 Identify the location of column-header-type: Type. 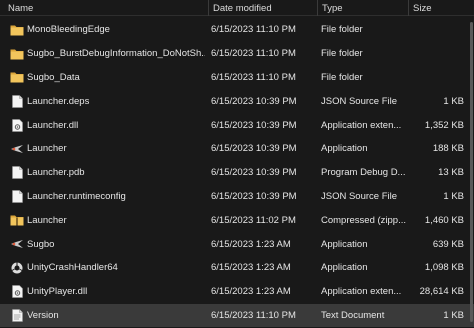
(362, 8).